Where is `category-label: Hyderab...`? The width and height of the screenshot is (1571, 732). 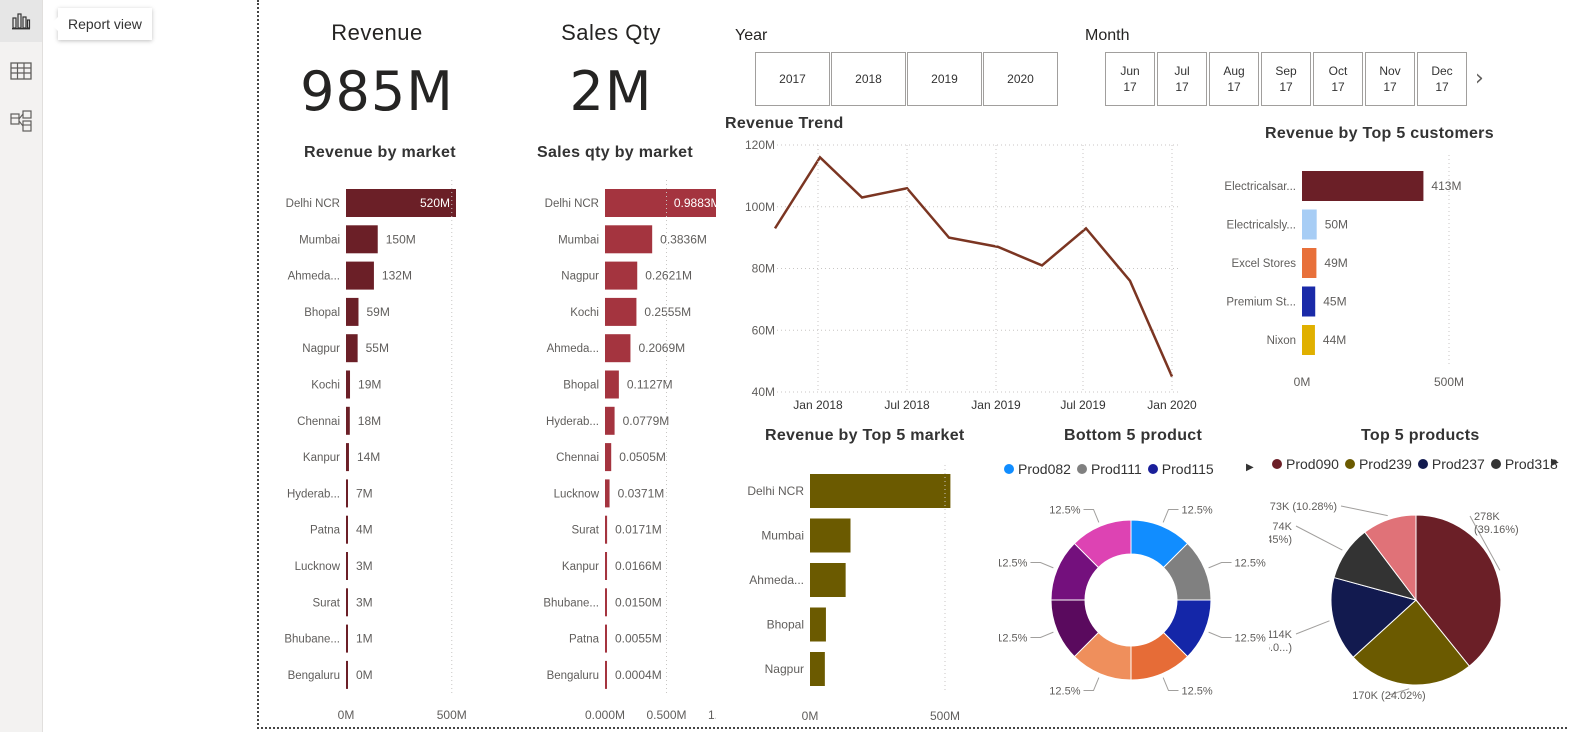
category-label: Hyderab... is located at coordinates (313, 494).